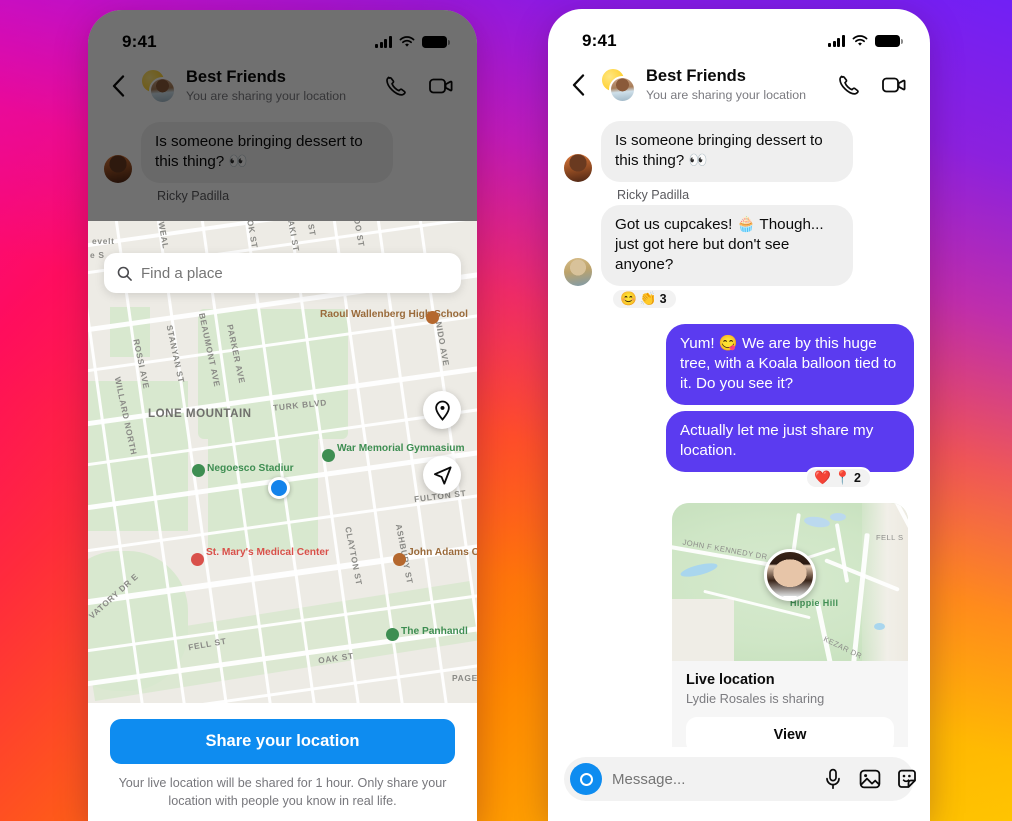 The image size is (1012, 821). I want to click on urban-area-bottom-left, so click(703, 629).